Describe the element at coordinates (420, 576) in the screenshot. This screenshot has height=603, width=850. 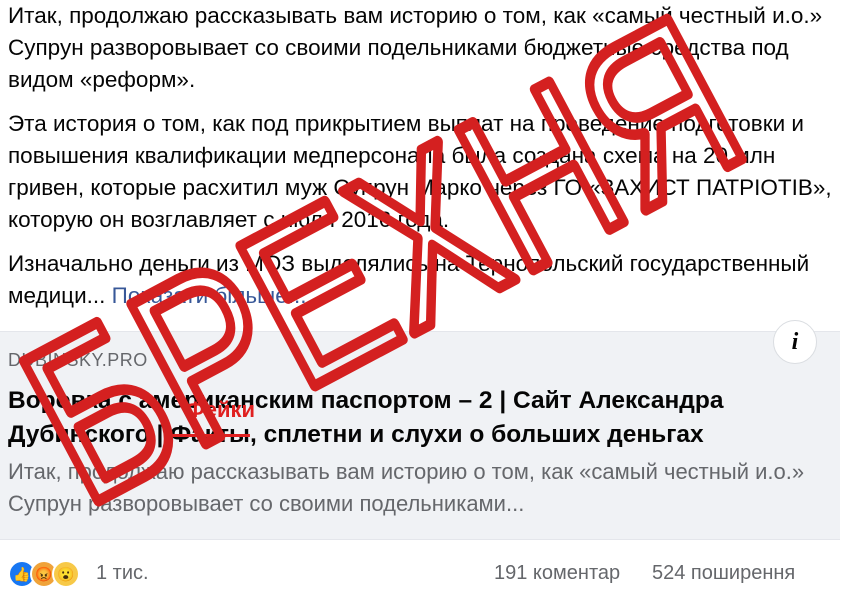
I see `post-footer: 👍 😡 😮 1 тис. 191 коментар 524 поширення` at that location.